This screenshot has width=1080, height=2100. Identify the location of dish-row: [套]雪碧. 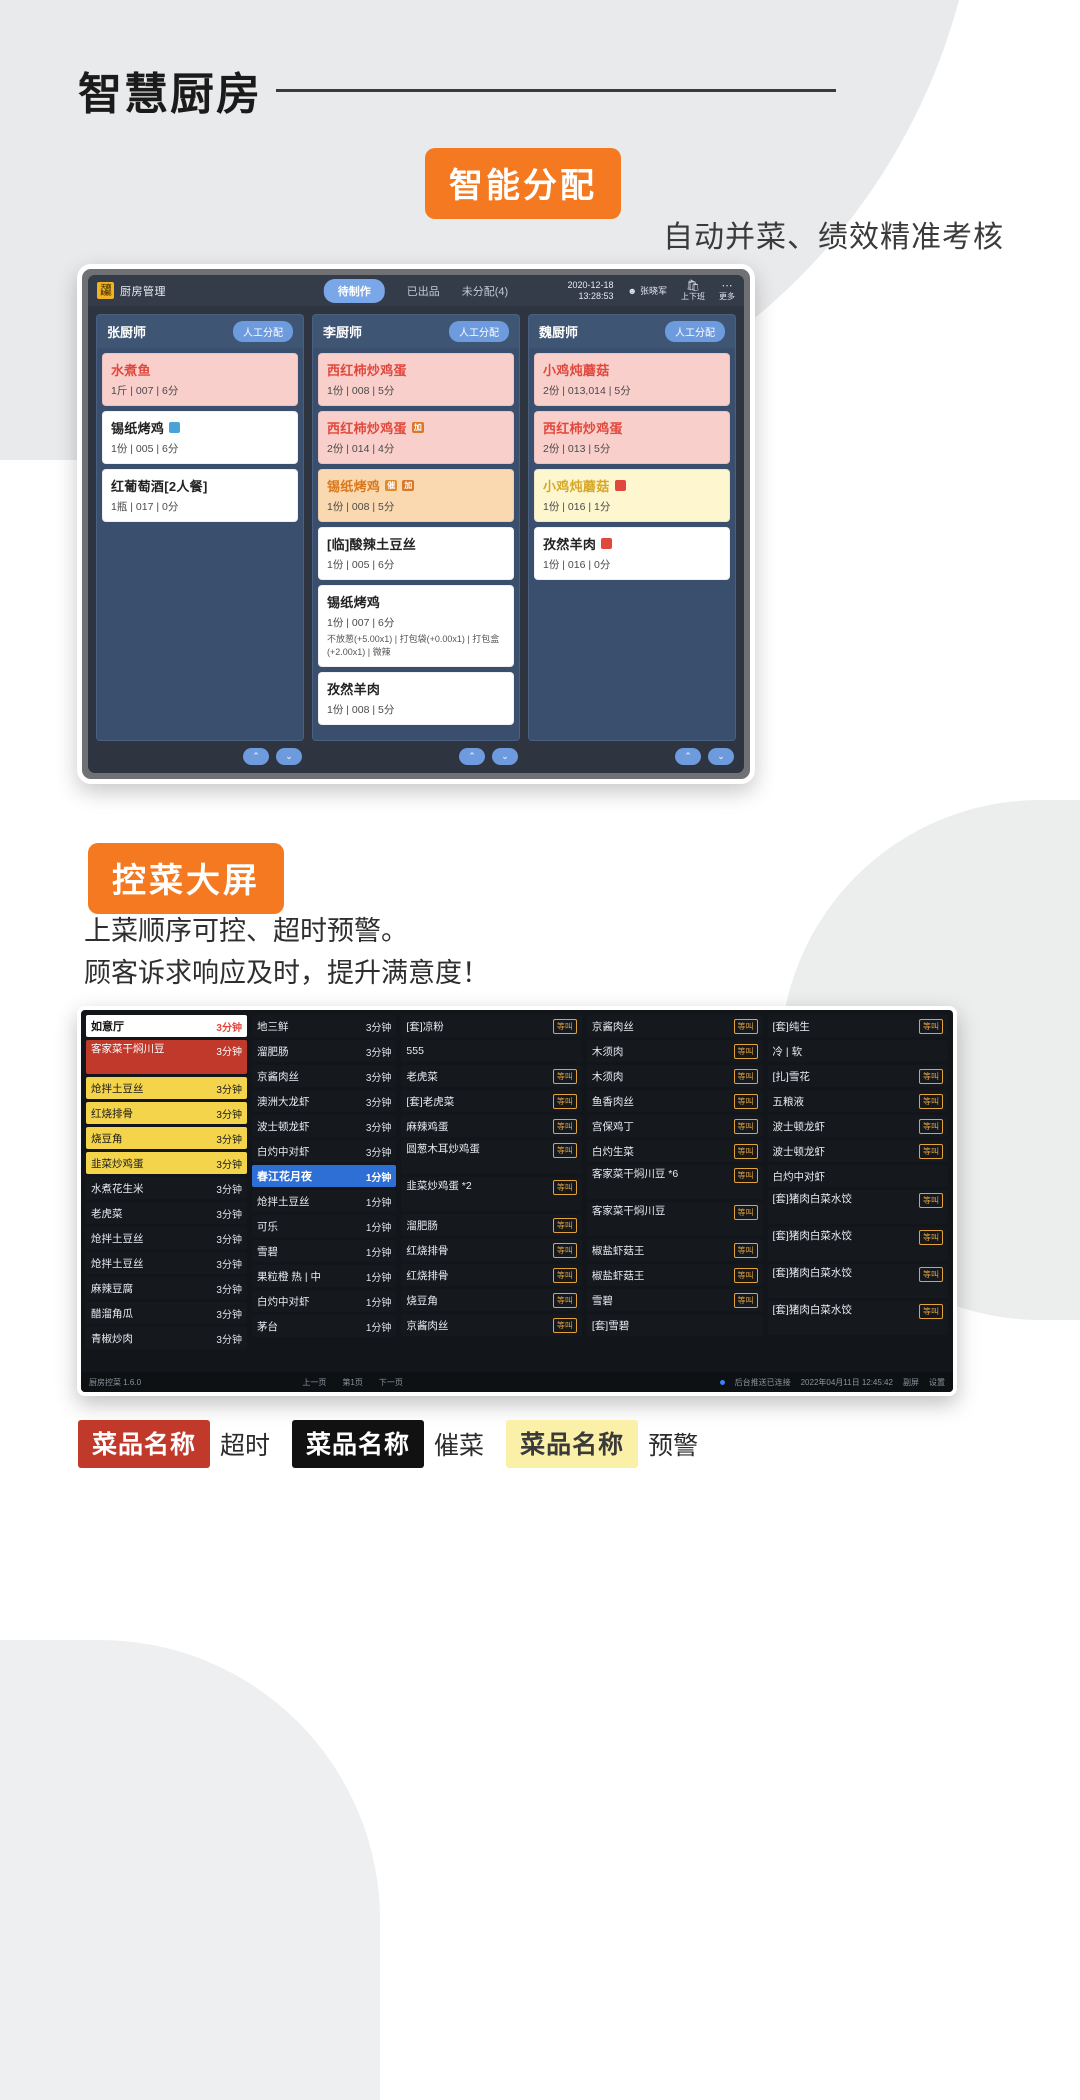
(674, 1325).